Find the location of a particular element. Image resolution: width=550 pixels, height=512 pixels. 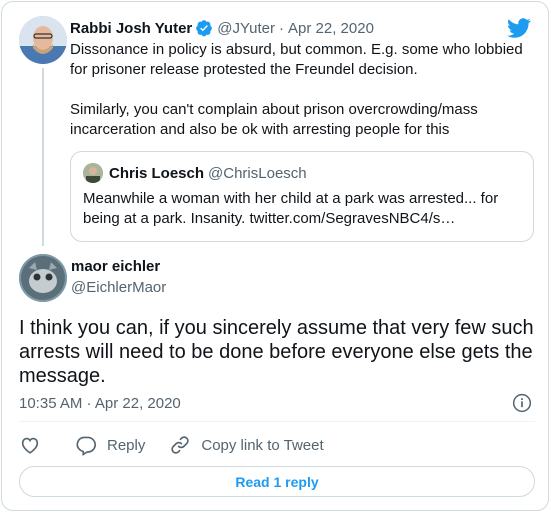

link-icon is located at coordinates (180, 445).